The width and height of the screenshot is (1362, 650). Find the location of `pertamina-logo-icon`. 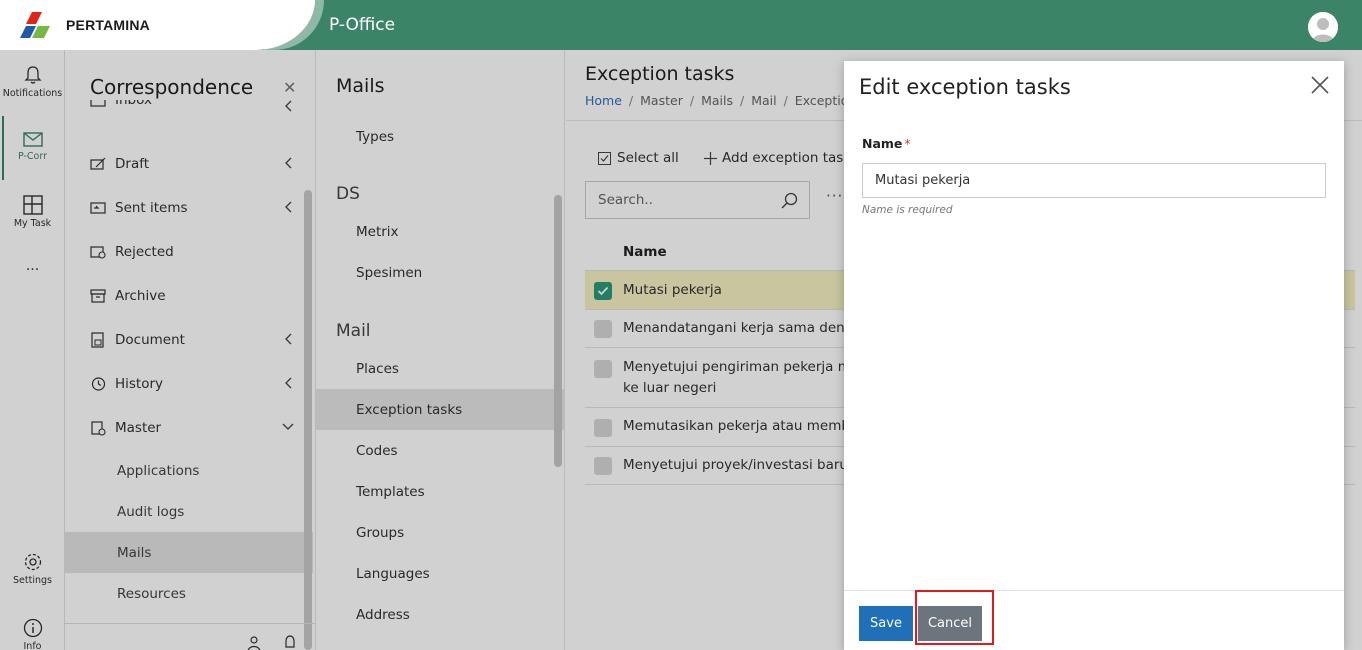

pertamina-logo-icon is located at coordinates (35, 25).